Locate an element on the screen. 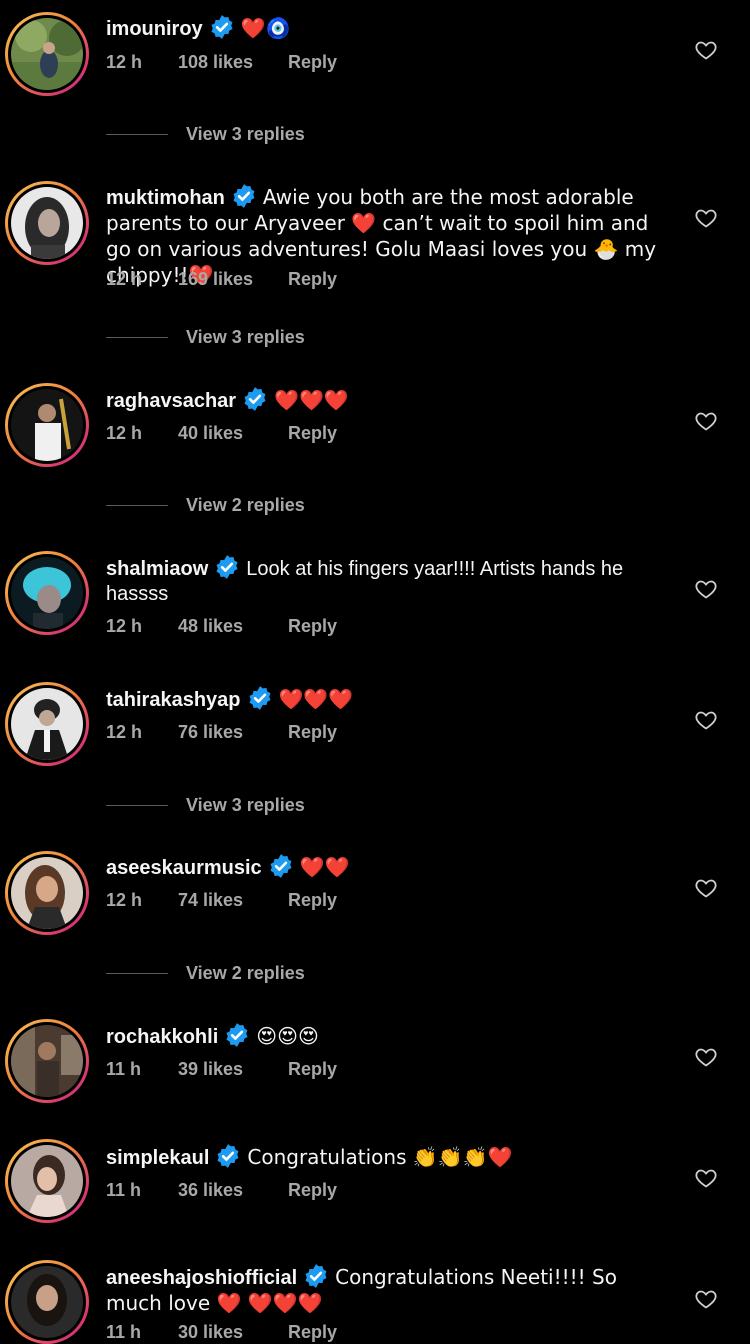  comment-username: shalmiaow is located at coordinates (157, 569).